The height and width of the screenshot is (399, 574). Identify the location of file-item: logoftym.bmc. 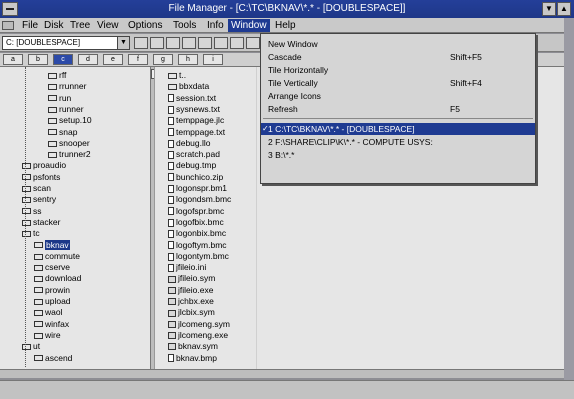
(197, 245).